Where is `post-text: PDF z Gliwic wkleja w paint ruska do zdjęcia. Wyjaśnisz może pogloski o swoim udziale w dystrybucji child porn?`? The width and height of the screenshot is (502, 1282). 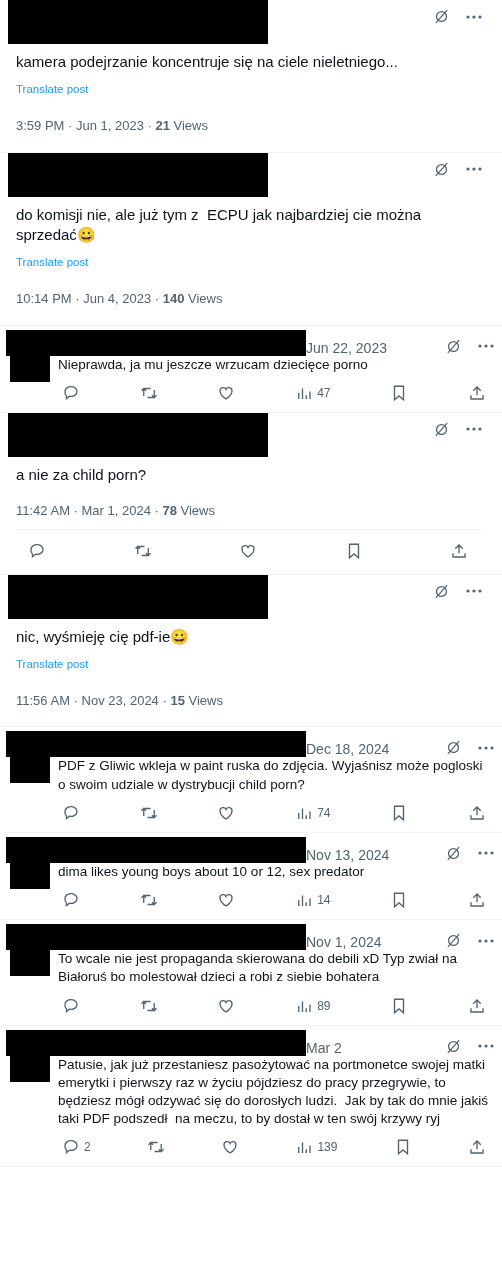 post-text: PDF z Gliwic wkleja w paint ruska do zdjęcia. Wyjaśnisz może pogloski o swoim udziale w dystrybucji child porn? is located at coordinates (271, 775).